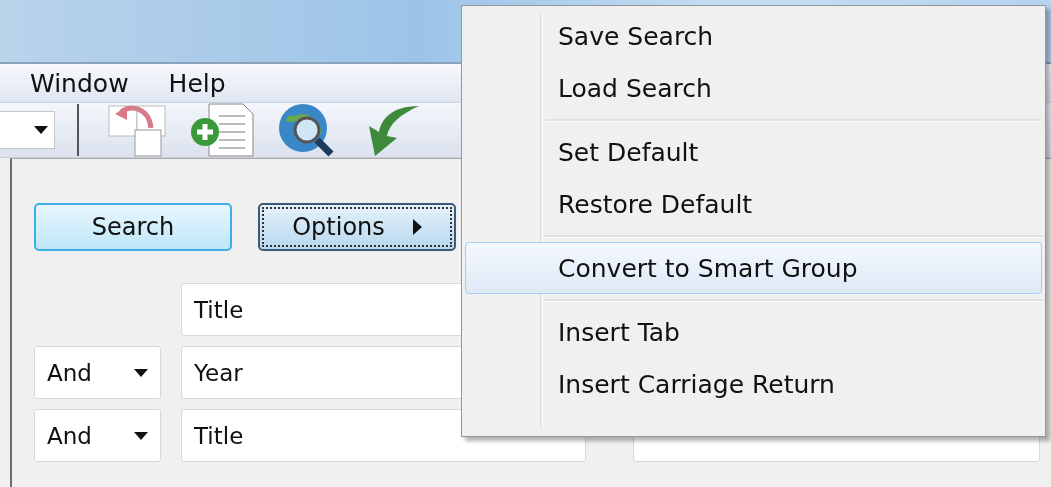 The width and height of the screenshot is (1051, 487). Describe the element at coordinates (79, 83) in the screenshot. I see `menu-item: Window` at that location.